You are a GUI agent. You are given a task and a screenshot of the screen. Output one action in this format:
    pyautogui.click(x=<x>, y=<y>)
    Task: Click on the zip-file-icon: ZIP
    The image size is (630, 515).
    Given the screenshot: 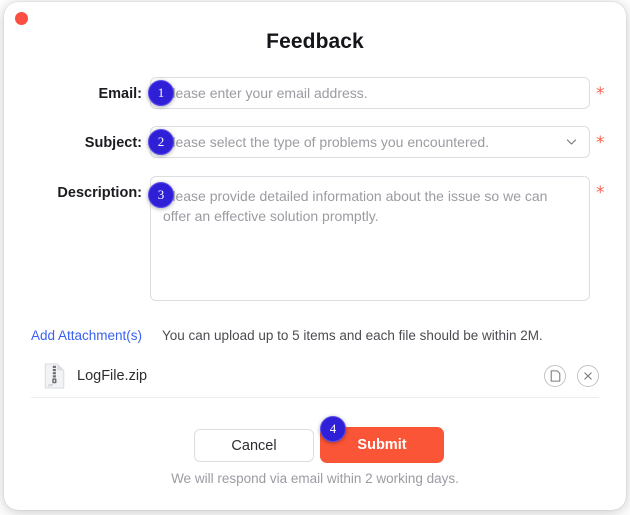 What is the action you would take?
    pyautogui.click(x=54, y=376)
    